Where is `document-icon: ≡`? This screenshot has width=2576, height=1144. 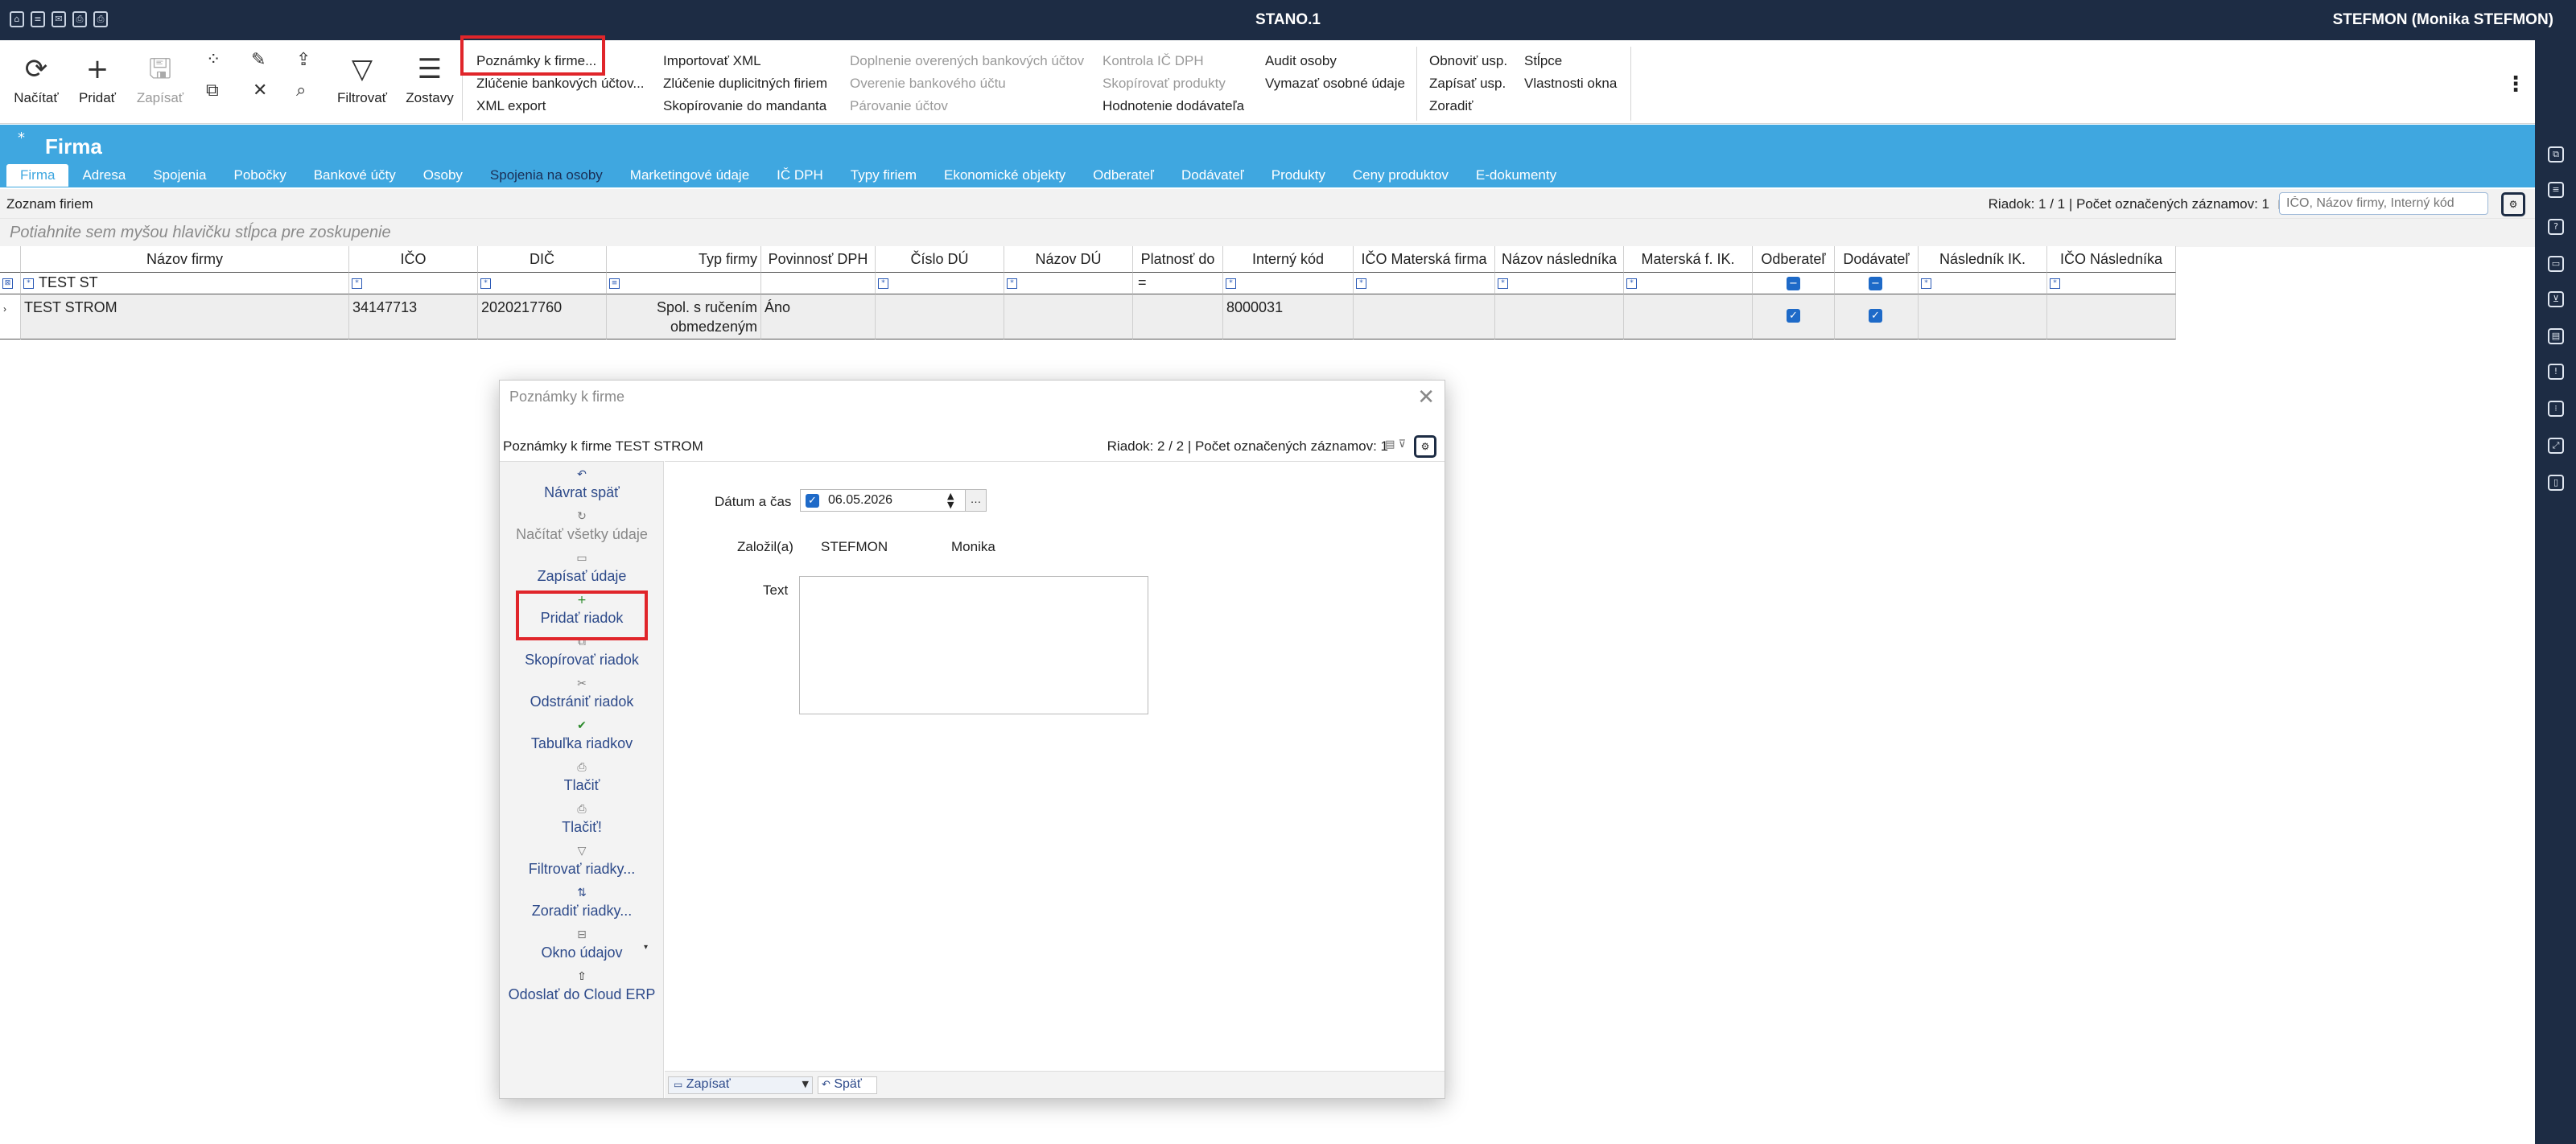 document-icon: ≡ is located at coordinates (2556, 190).